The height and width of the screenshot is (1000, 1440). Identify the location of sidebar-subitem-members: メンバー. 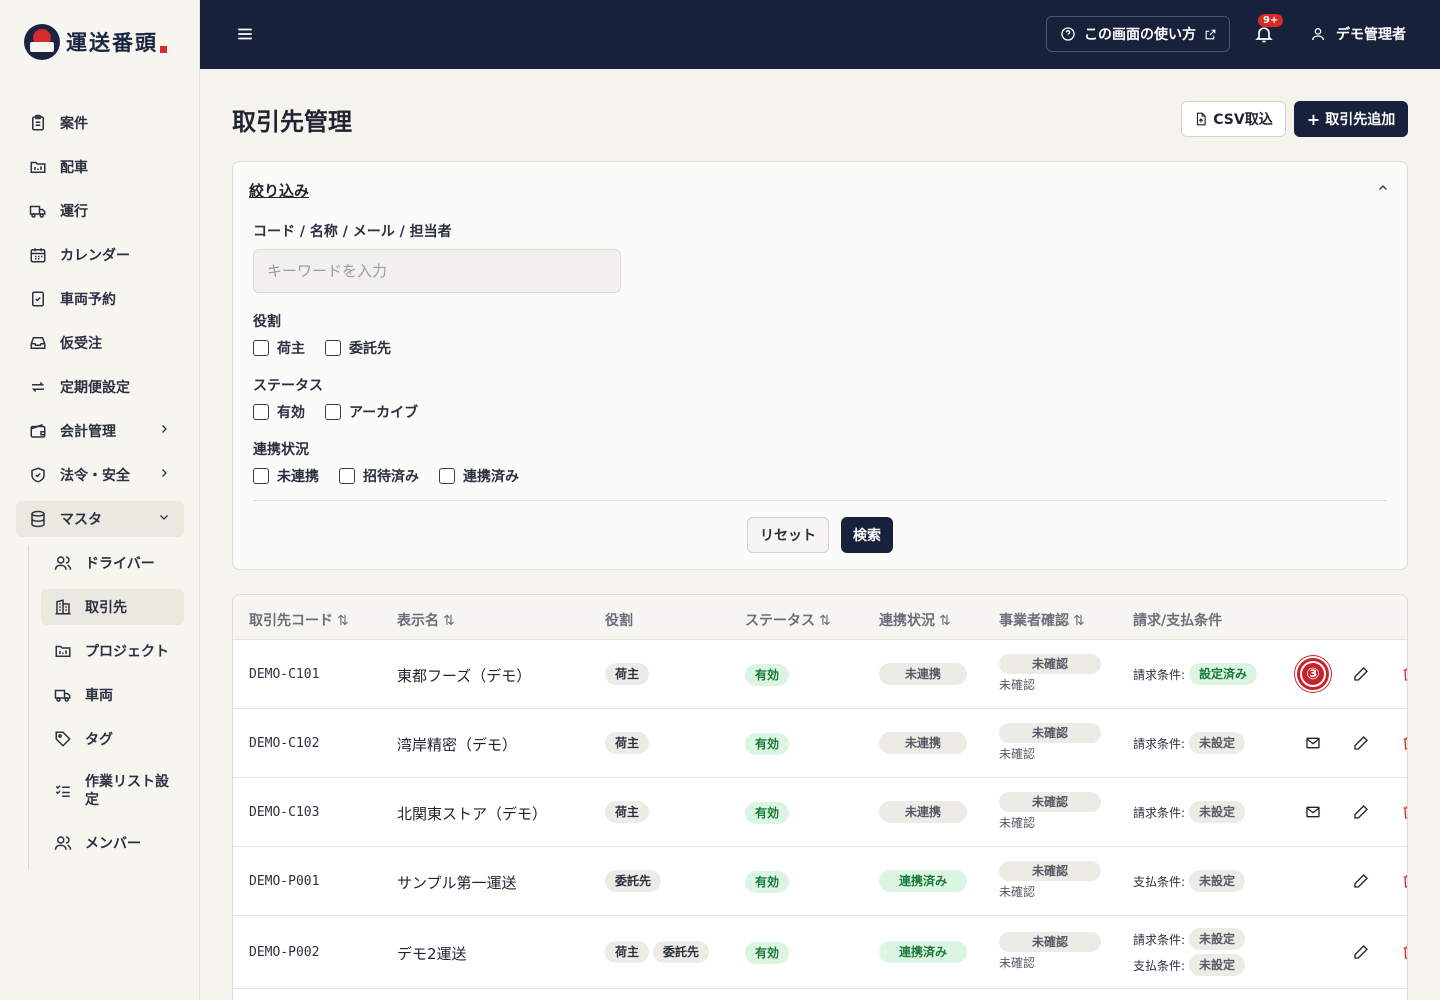
(112, 843).